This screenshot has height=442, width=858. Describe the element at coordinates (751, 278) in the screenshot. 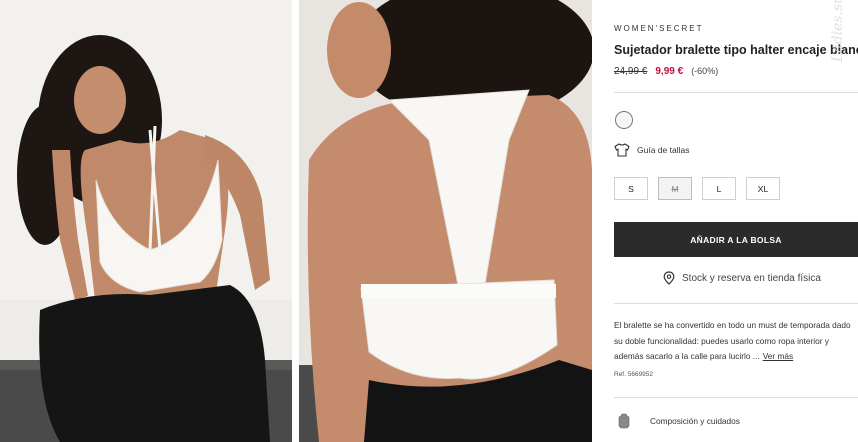

I see `store-stock-label: Stock y reserva en tienda física` at that location.